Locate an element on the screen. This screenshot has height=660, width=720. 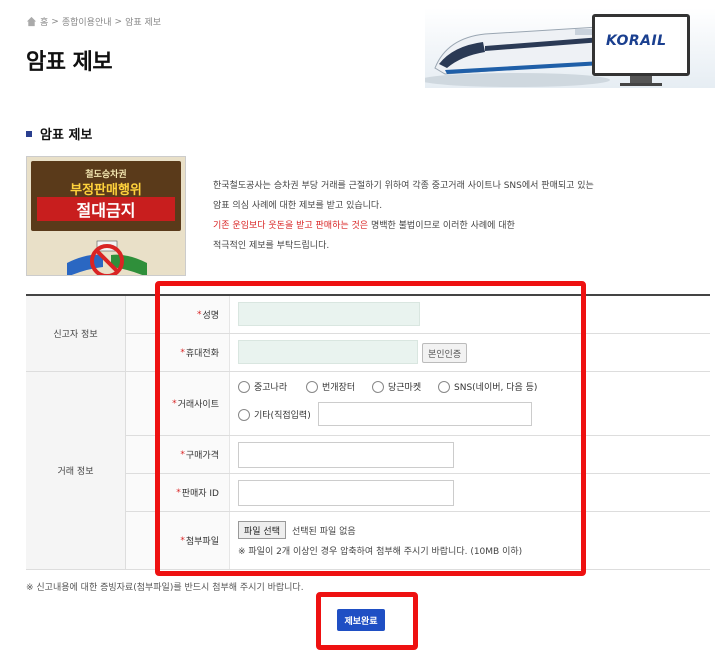
home-icon is located at coordinates (31, 21).